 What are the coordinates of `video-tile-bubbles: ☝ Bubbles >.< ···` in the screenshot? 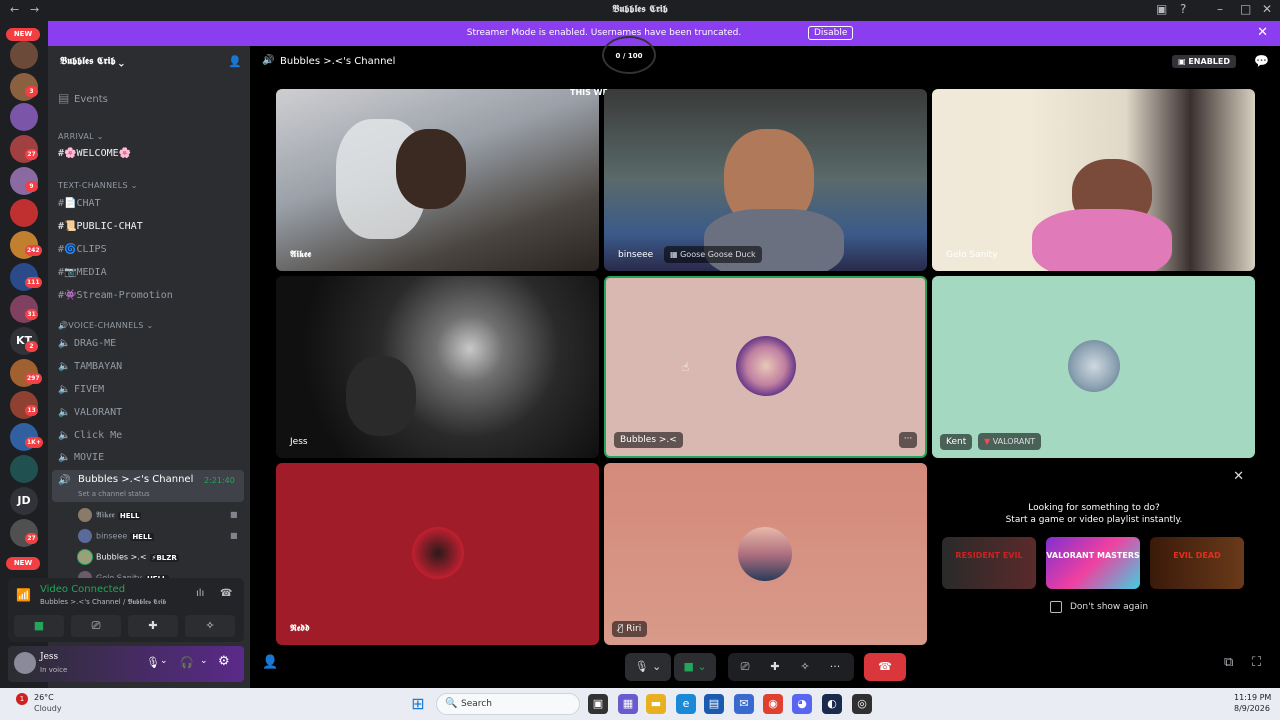 It's located at (765, 367).